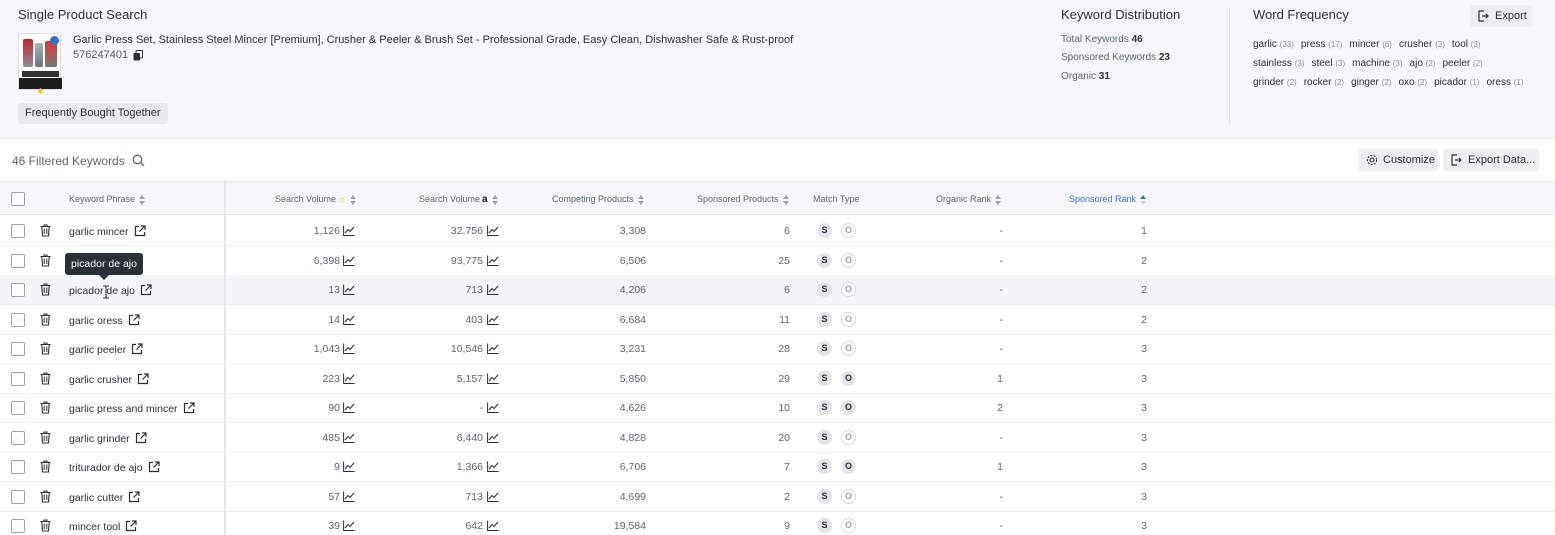 This screenshot has height=535, width=1555. What do you see at coordinates (108, 438) in the screenshot?
I see `keyword-phrase: garlic grinder` at bounding box center [108, 438].